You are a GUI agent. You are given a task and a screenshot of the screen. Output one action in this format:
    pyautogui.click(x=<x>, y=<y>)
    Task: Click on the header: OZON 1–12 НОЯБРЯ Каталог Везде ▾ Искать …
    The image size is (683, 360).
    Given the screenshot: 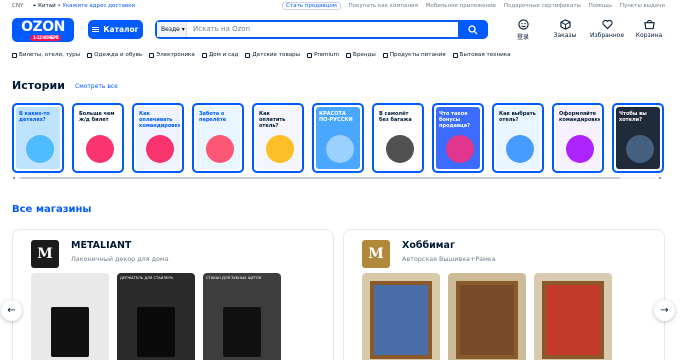 What is the action you would take?
    pyautogui.click(x=341, y=30)
    